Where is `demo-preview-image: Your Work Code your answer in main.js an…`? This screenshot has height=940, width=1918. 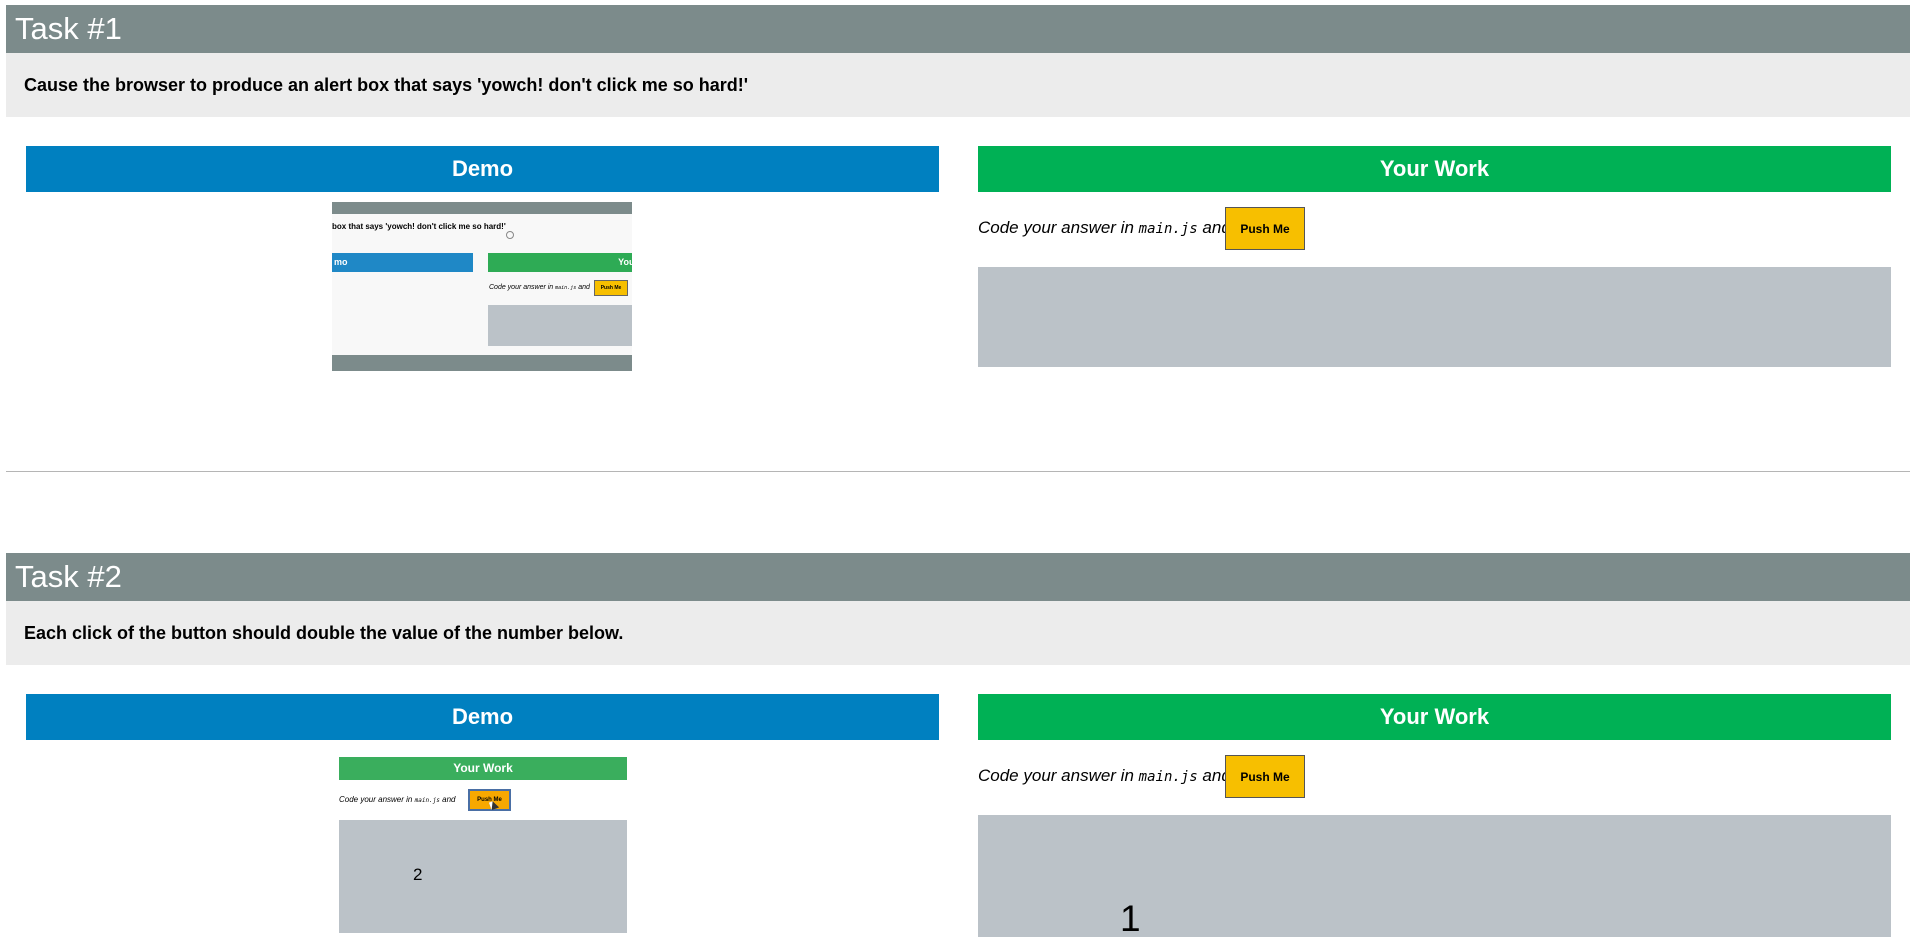 demo-preview-image: Your Work Code your answer in main.js an… is located at coordinates (483, 845).